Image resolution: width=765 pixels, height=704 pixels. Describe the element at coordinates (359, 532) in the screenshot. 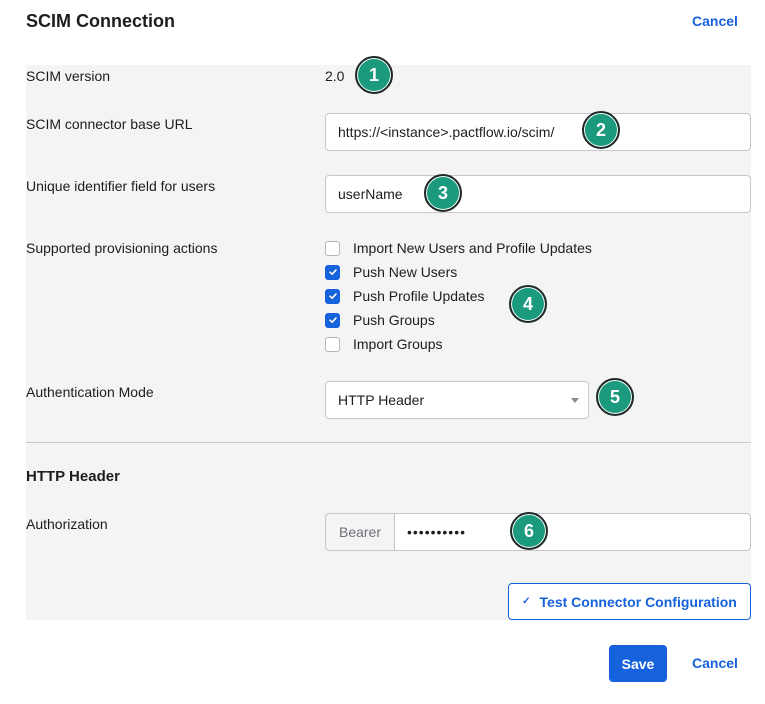

I see `bearer-prefix: Bearer` at that location.